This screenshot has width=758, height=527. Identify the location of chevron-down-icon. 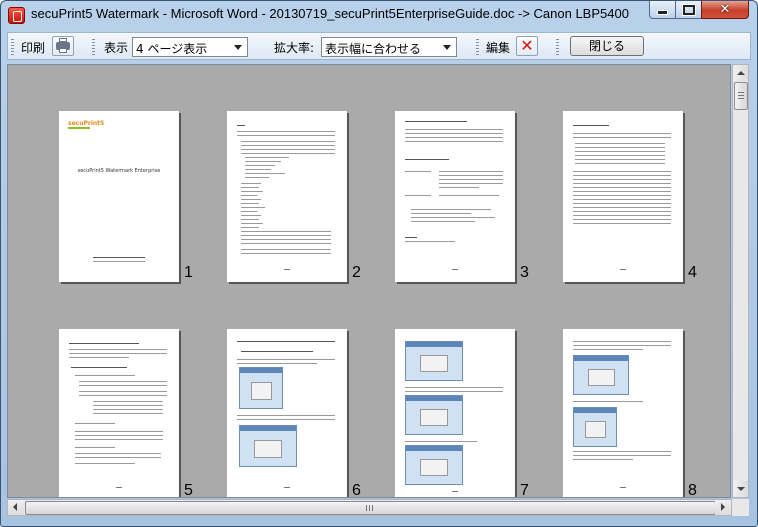
(447, 47).